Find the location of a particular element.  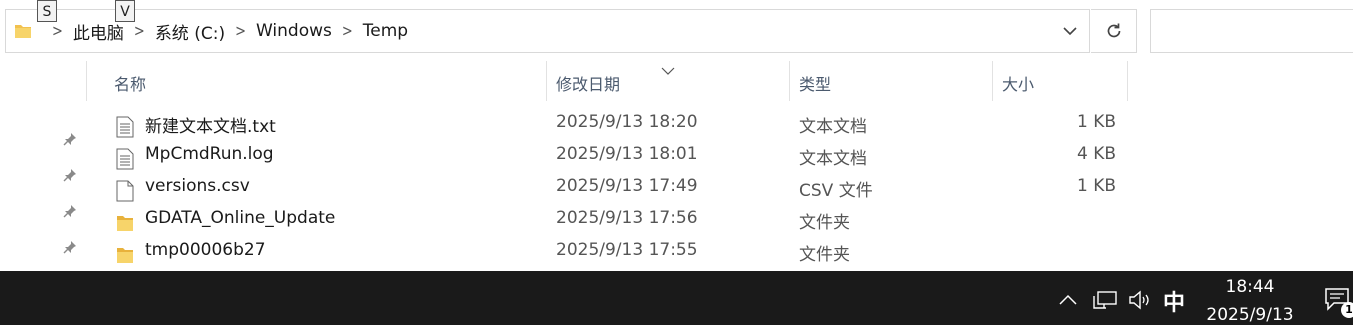

speaker-icon is located at coordinates (1140, 302).